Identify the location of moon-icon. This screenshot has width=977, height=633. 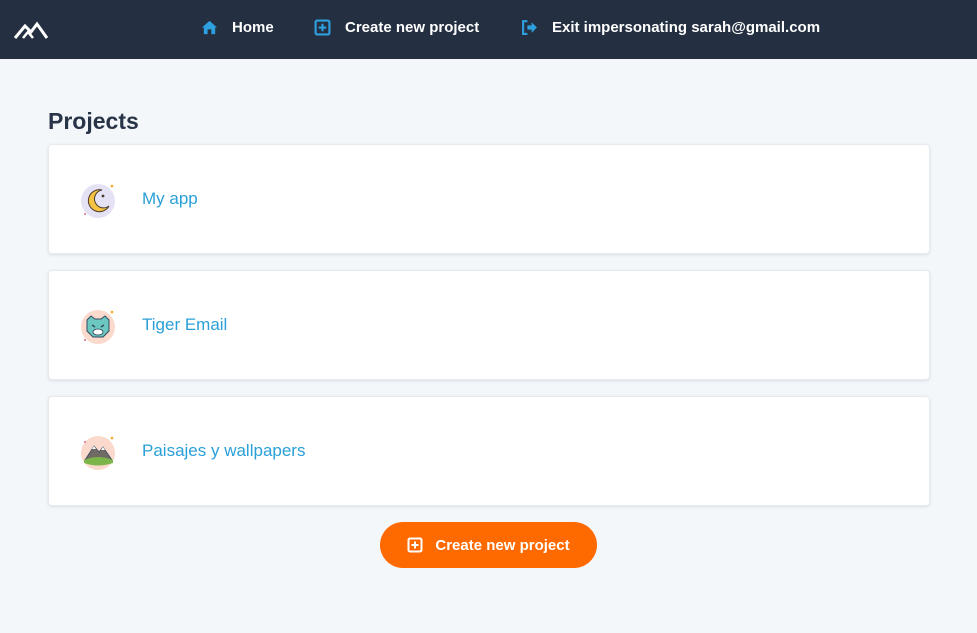
(98, 201).